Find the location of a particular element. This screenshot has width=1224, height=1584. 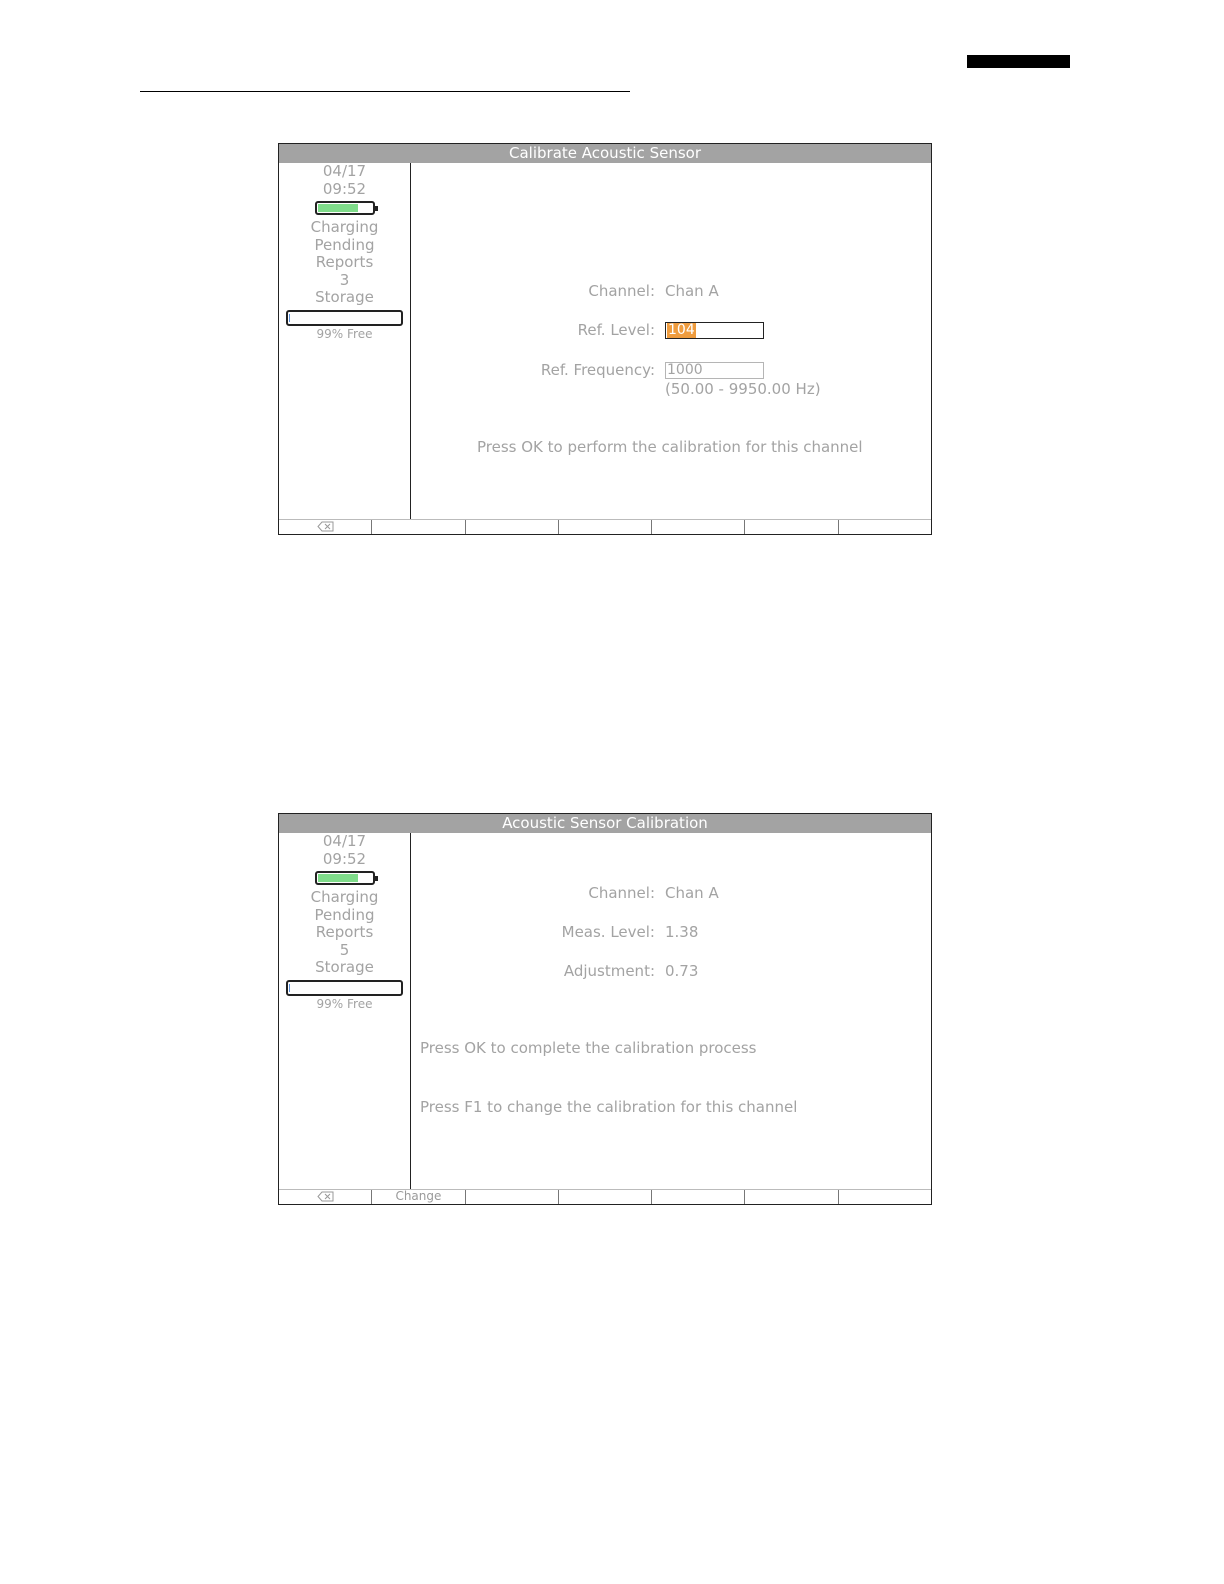

header-rule is located at coordinates (385, 91).